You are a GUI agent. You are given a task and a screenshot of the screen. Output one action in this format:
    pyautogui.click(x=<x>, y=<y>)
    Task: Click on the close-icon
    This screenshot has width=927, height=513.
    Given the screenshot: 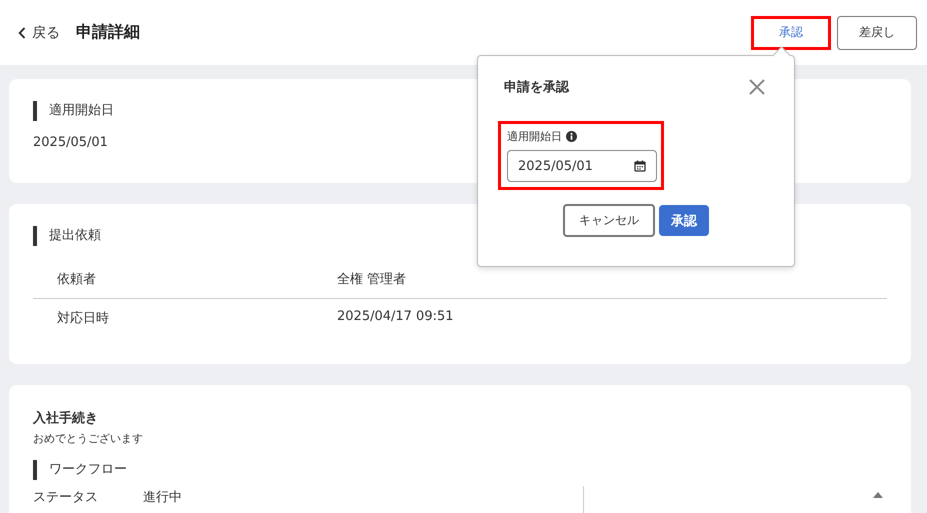 What is the action you would take?
    pyautogui.click(x=757, y=87)
    